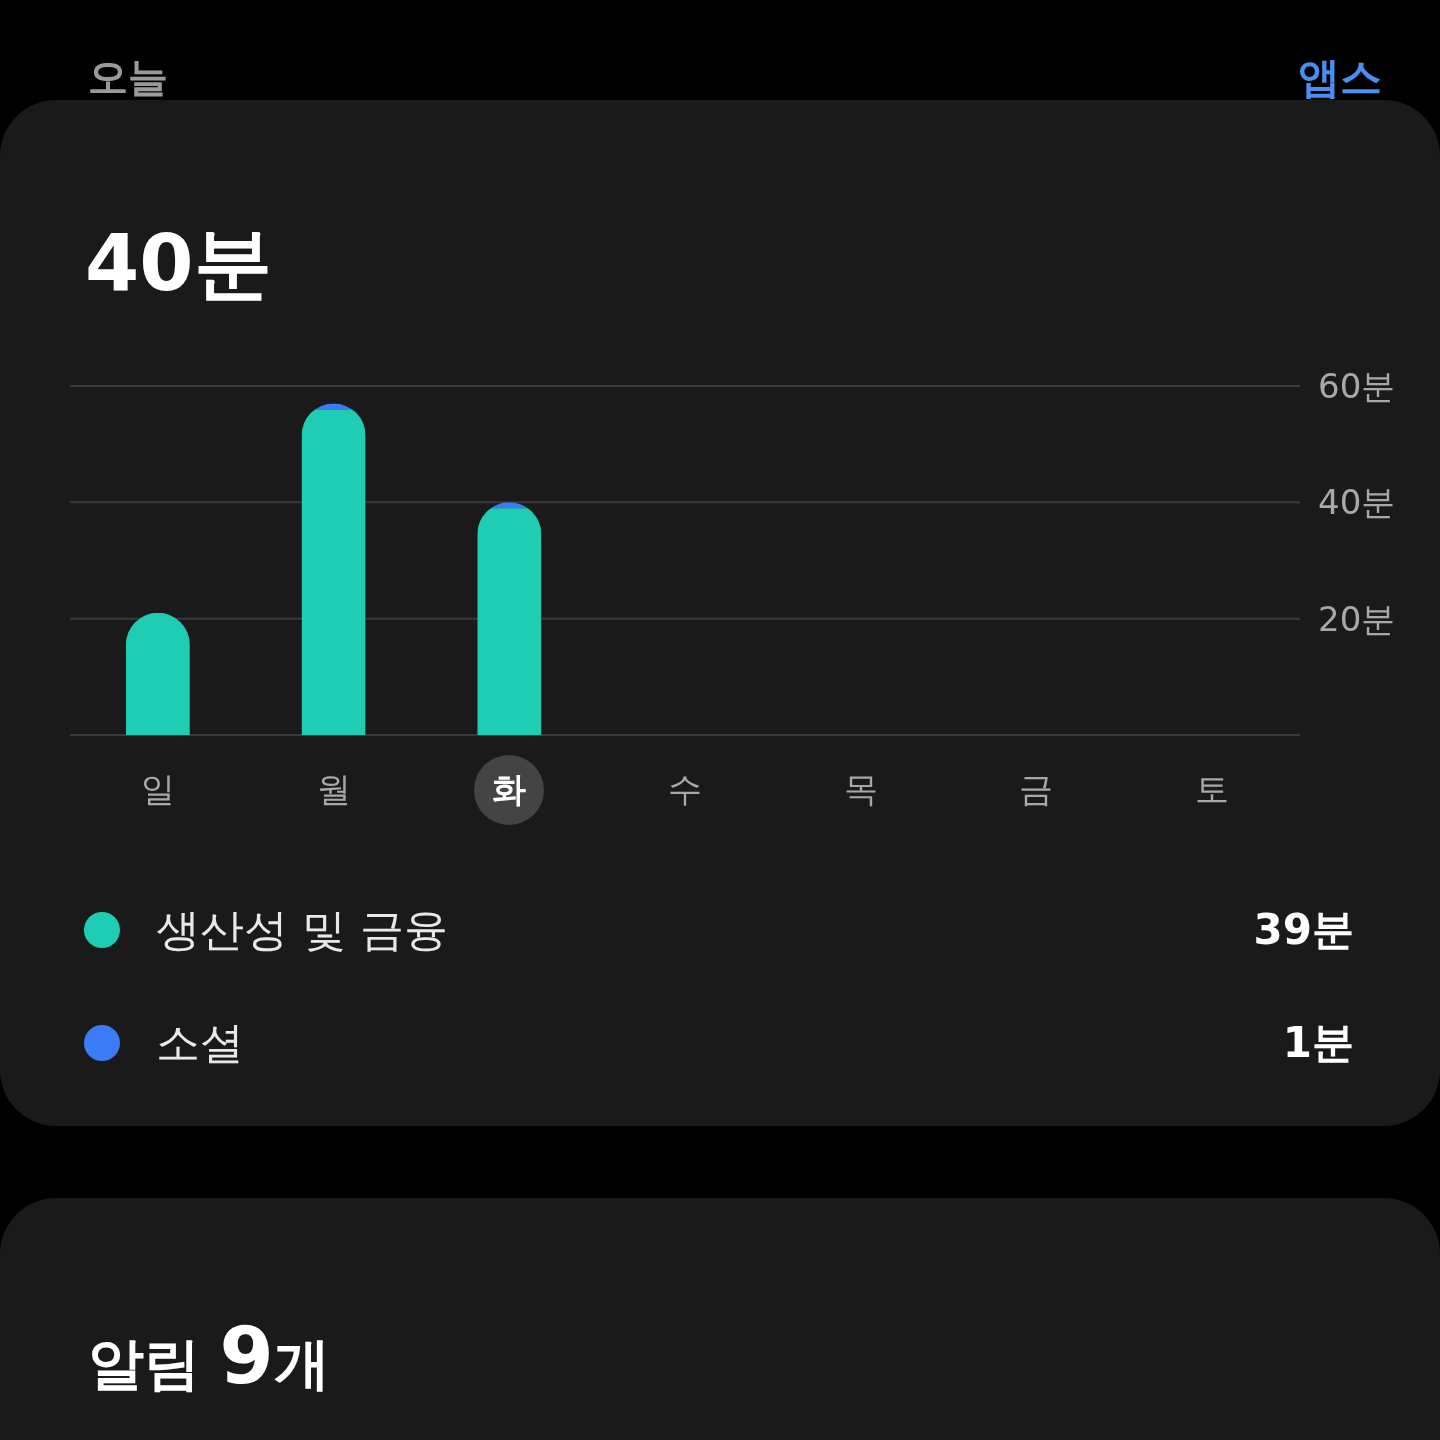 The image size is (1440, 1440). Describe the element at coordinates (1211, 790) in the screenshot. I see `day-tab: 토` at that location.